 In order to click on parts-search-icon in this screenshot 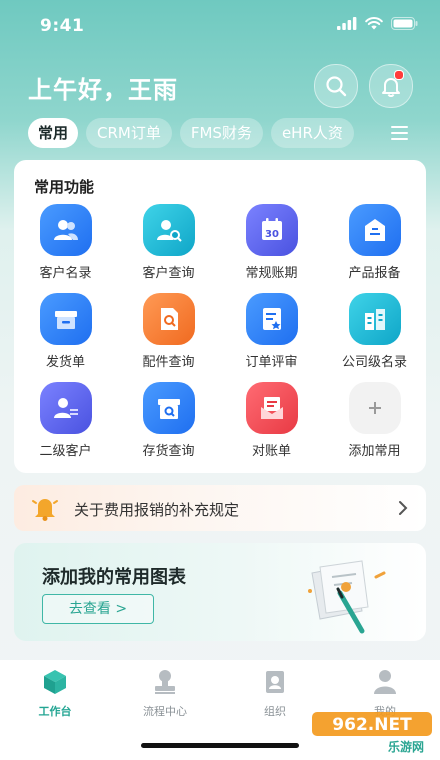, I will do `click(168, 319)`.